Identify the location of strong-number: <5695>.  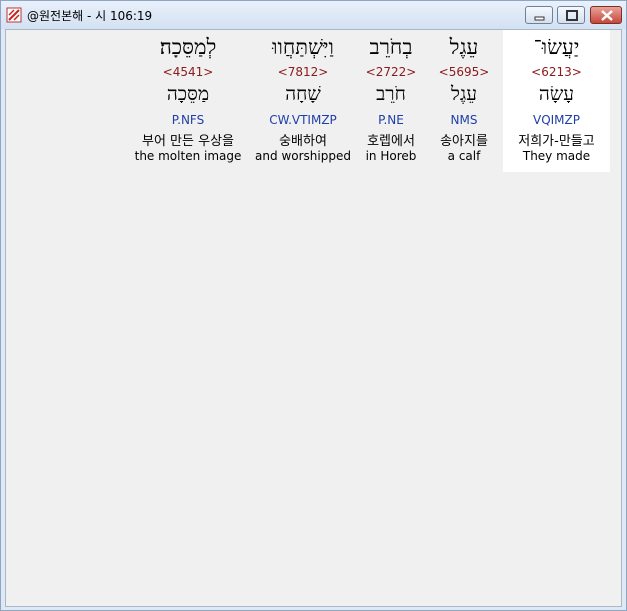
(464, 72).